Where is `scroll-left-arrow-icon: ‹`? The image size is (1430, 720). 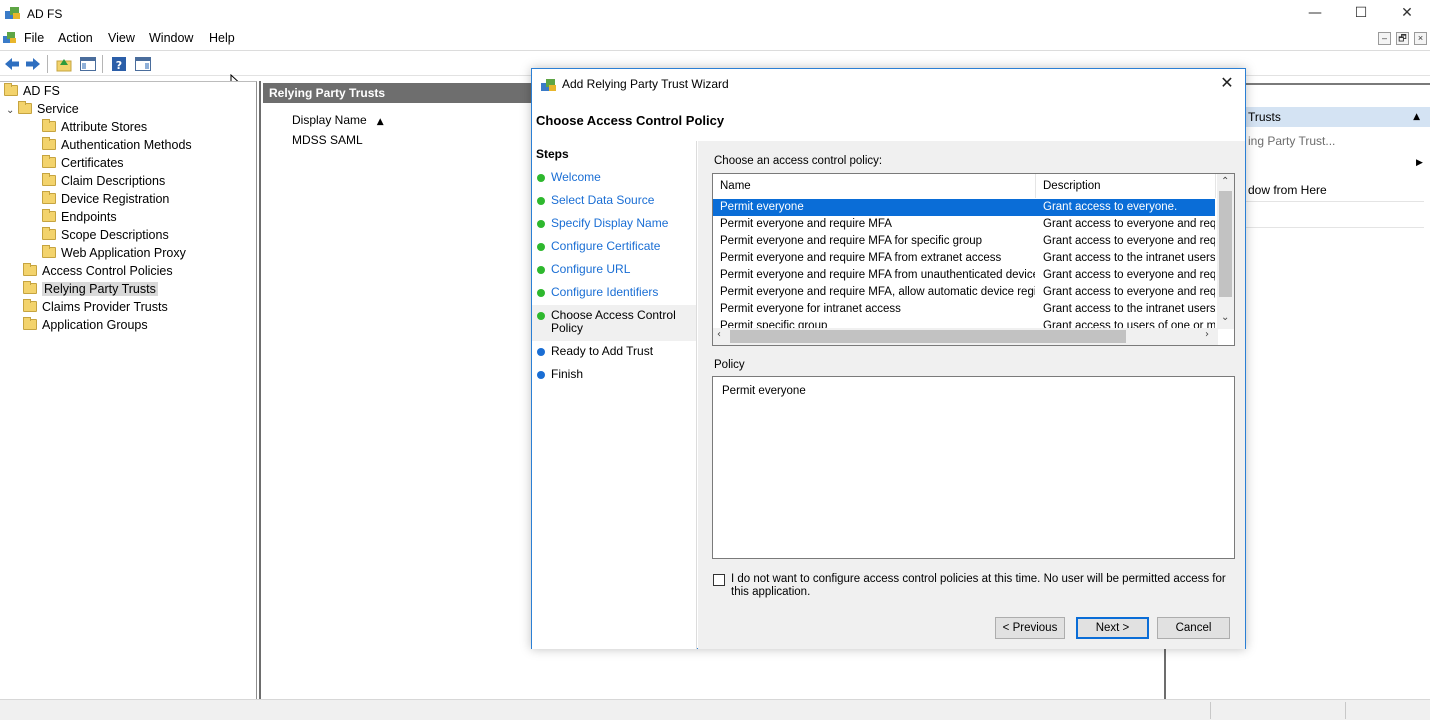 scroll-left-arrow-icon: ‹ is located at coordinates (719, 334).